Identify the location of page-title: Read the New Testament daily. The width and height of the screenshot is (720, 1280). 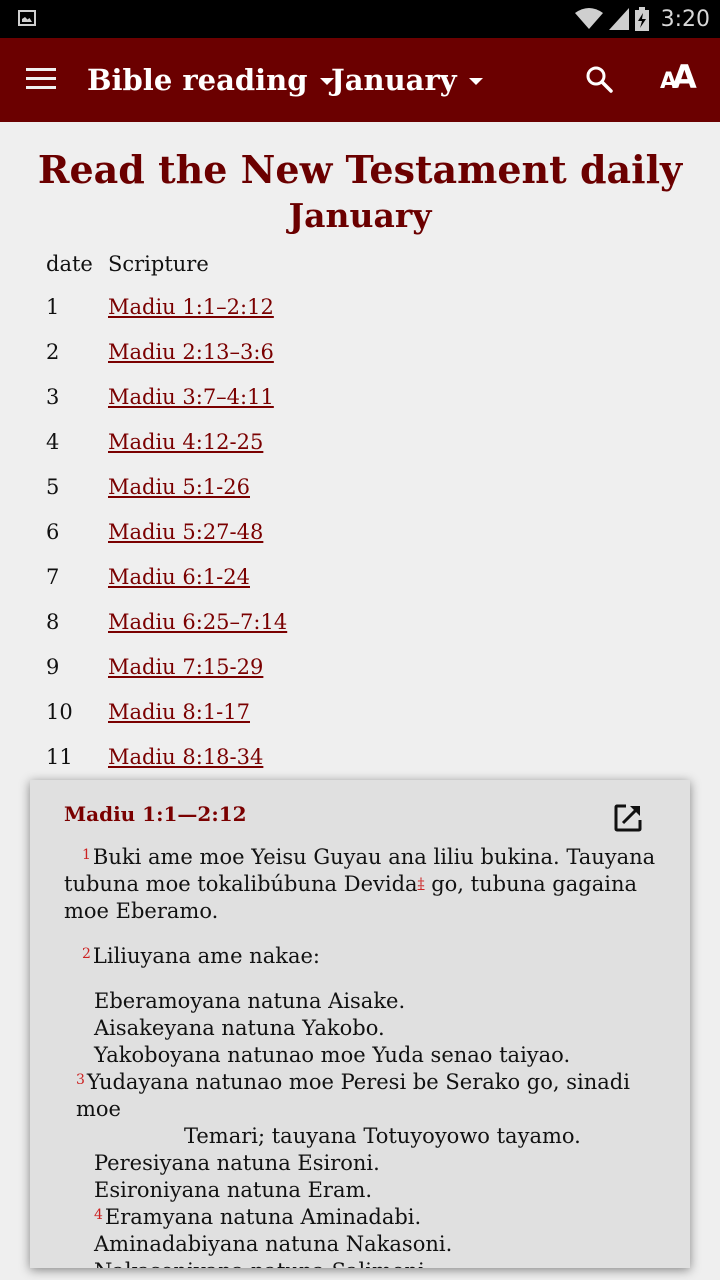
(360, 169).